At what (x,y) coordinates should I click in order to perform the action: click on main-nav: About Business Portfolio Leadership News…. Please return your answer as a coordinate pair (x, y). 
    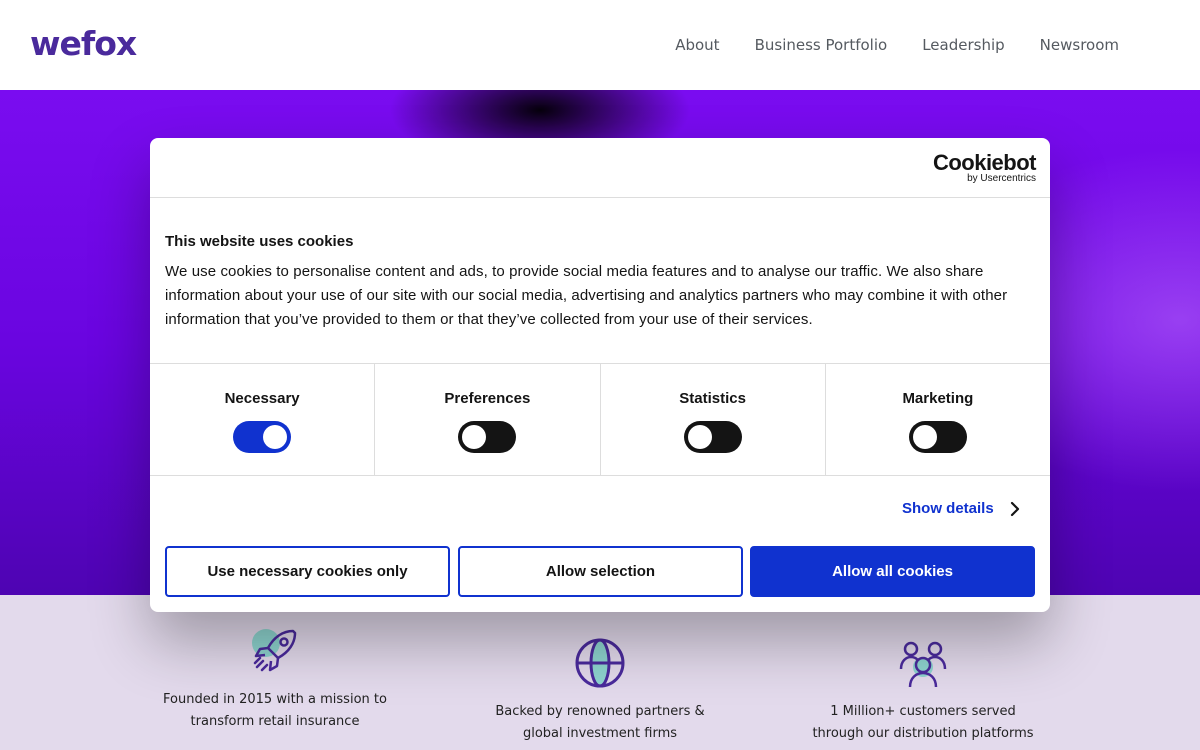
    Looking at the image, I should click on (897, 45).